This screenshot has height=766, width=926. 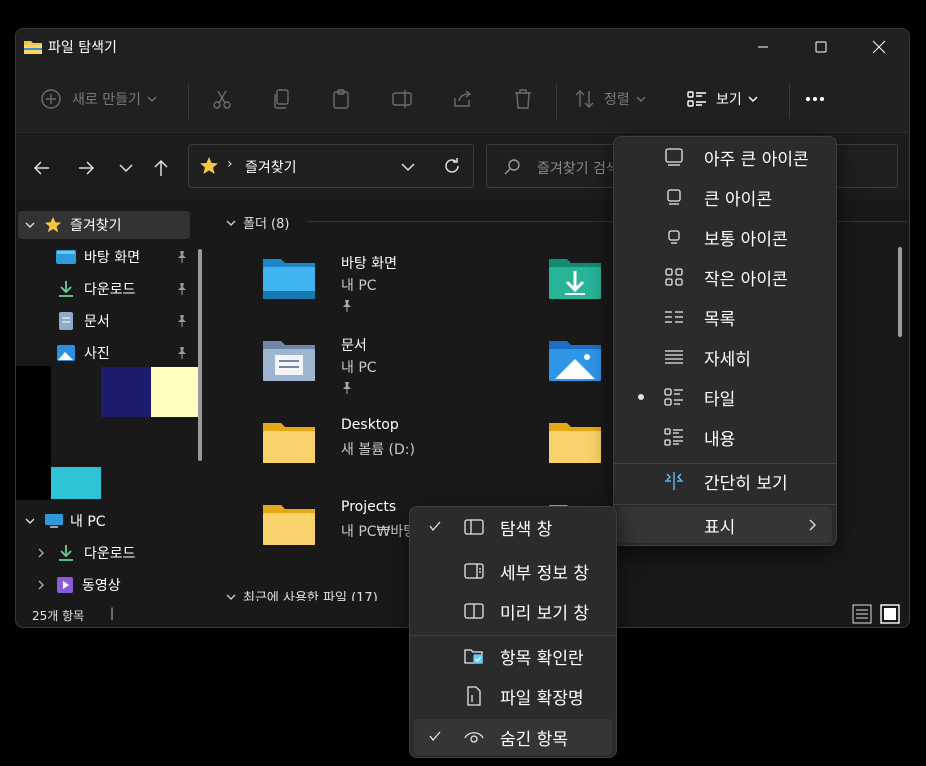 What do you see at coordinates (474, 527) in the screenshot?
I see `navigation-pane-icon` at bounding box center [474, 527].